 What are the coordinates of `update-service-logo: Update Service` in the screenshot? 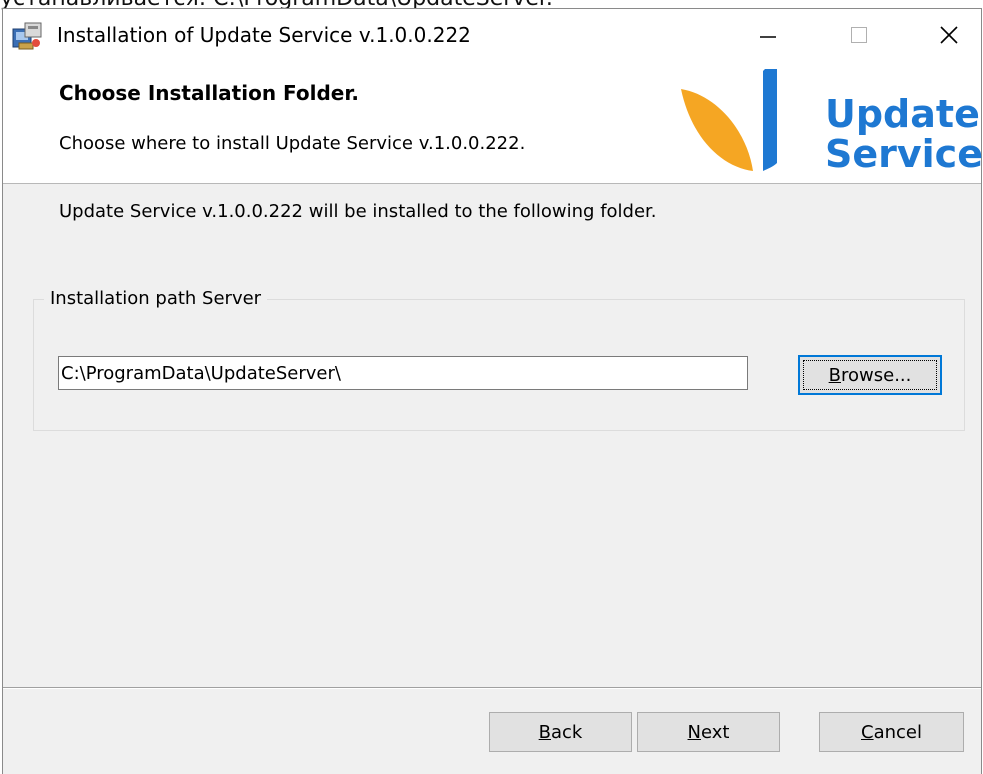 It's located at (830, 120).